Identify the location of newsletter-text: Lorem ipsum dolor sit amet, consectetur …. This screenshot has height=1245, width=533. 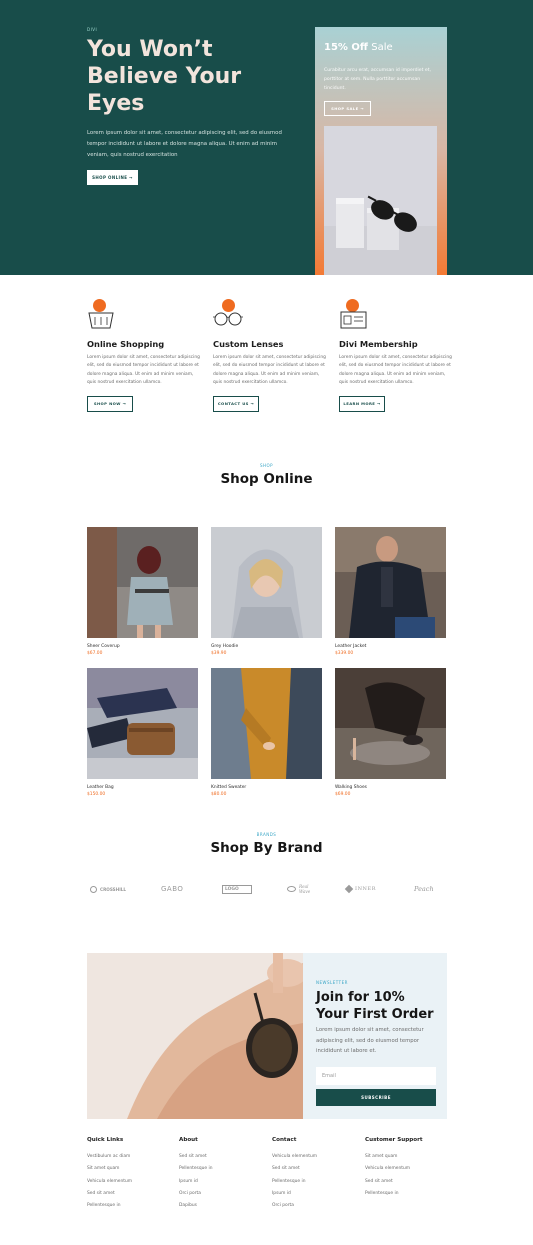
(370, 1040).